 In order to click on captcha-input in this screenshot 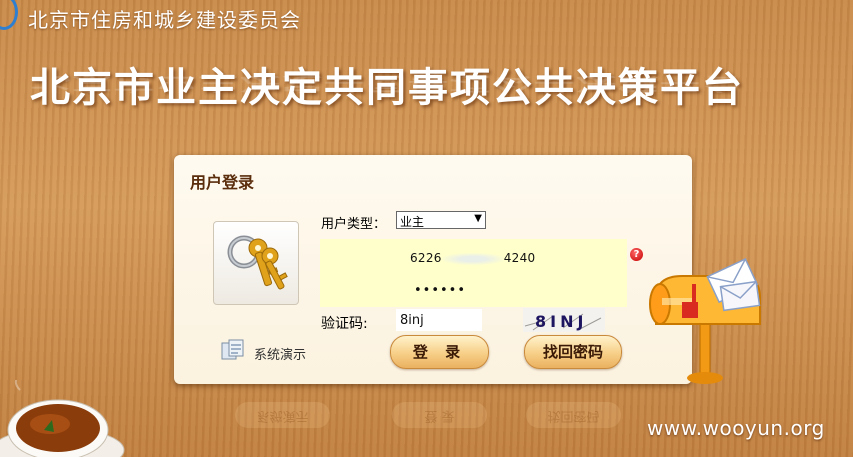, I will do `click(439, 320)`.